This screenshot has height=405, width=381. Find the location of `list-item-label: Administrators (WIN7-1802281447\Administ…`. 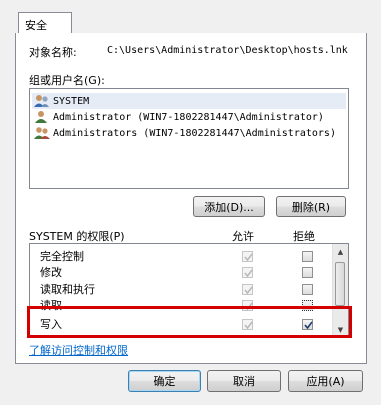

list-item-label: Administrators (WIN7-1802281447\Administ… is located at coordinates (194, 133).